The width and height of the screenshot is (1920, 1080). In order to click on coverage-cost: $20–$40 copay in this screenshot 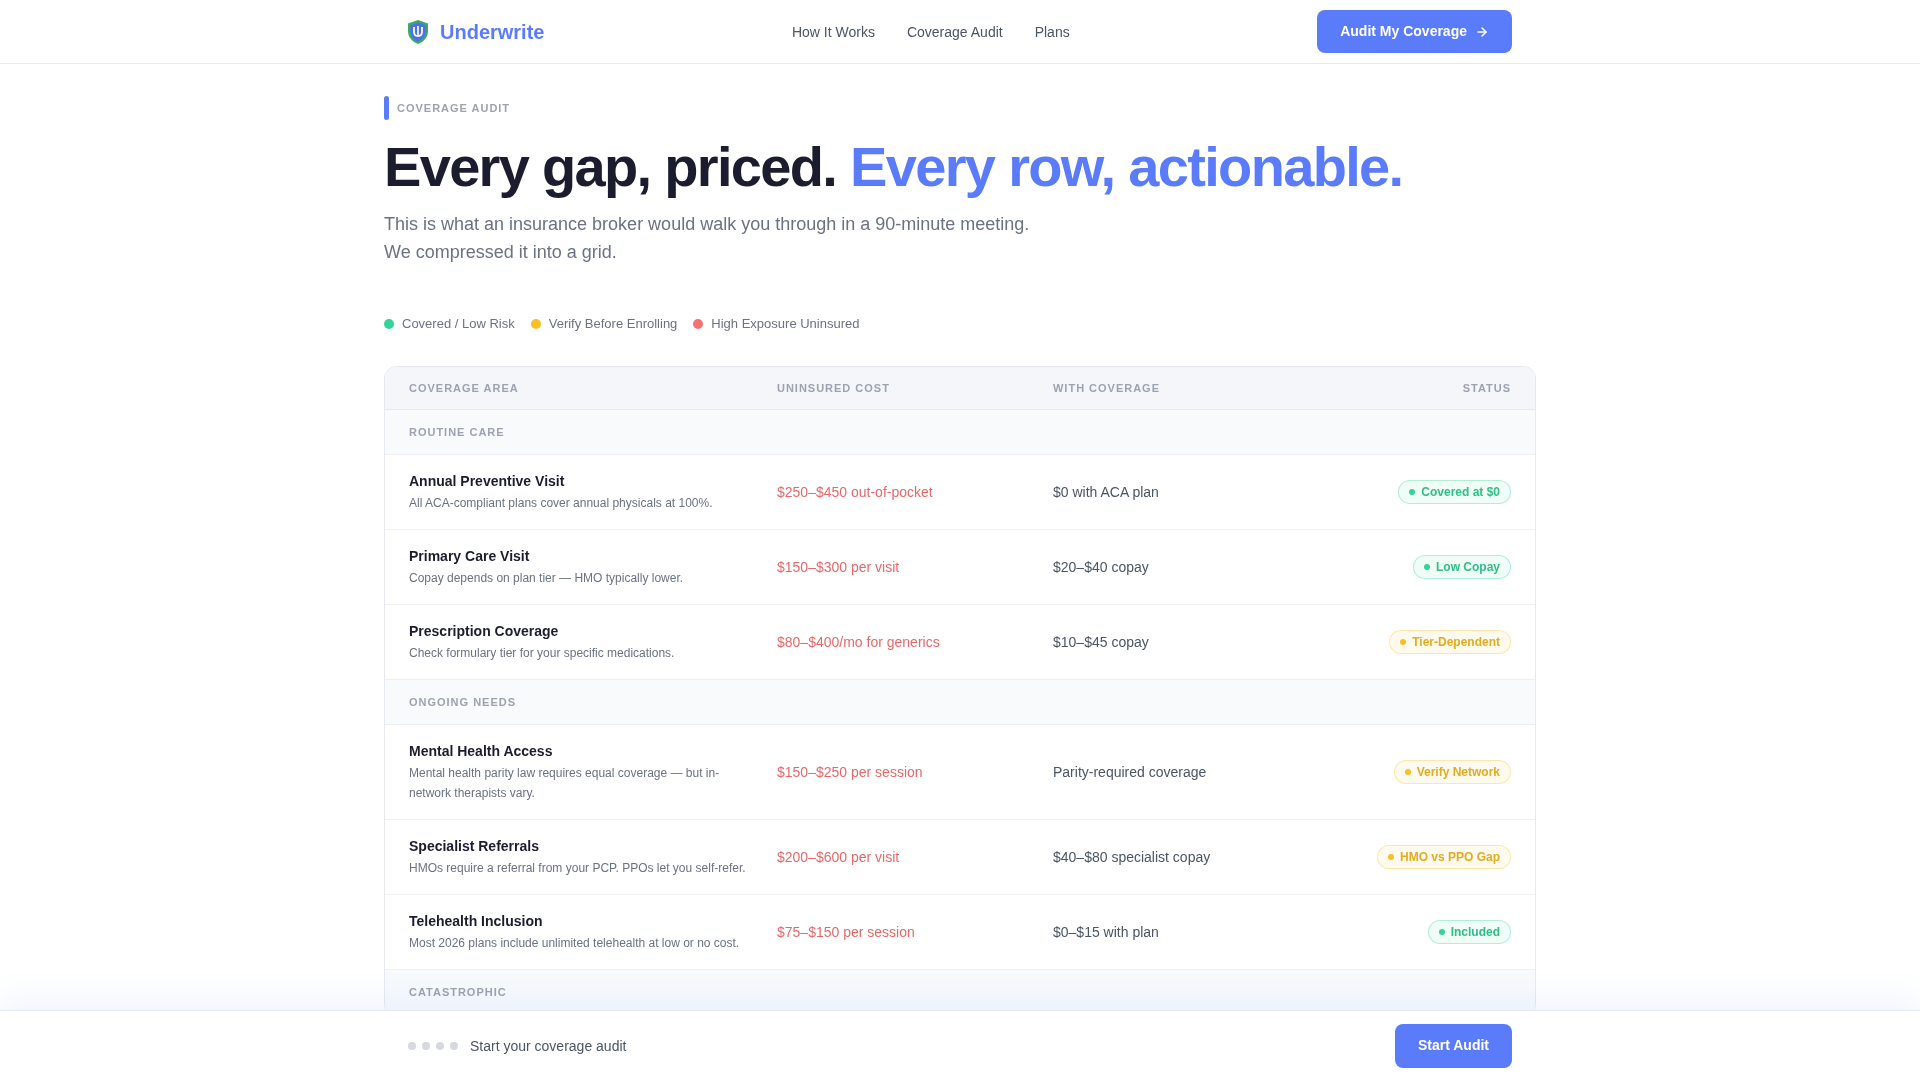, I will do `click(1101, 567)`.